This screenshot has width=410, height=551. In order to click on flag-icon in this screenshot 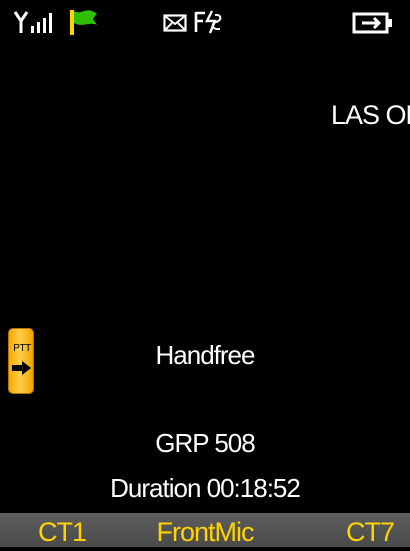, I will do `click(83, 22)`.